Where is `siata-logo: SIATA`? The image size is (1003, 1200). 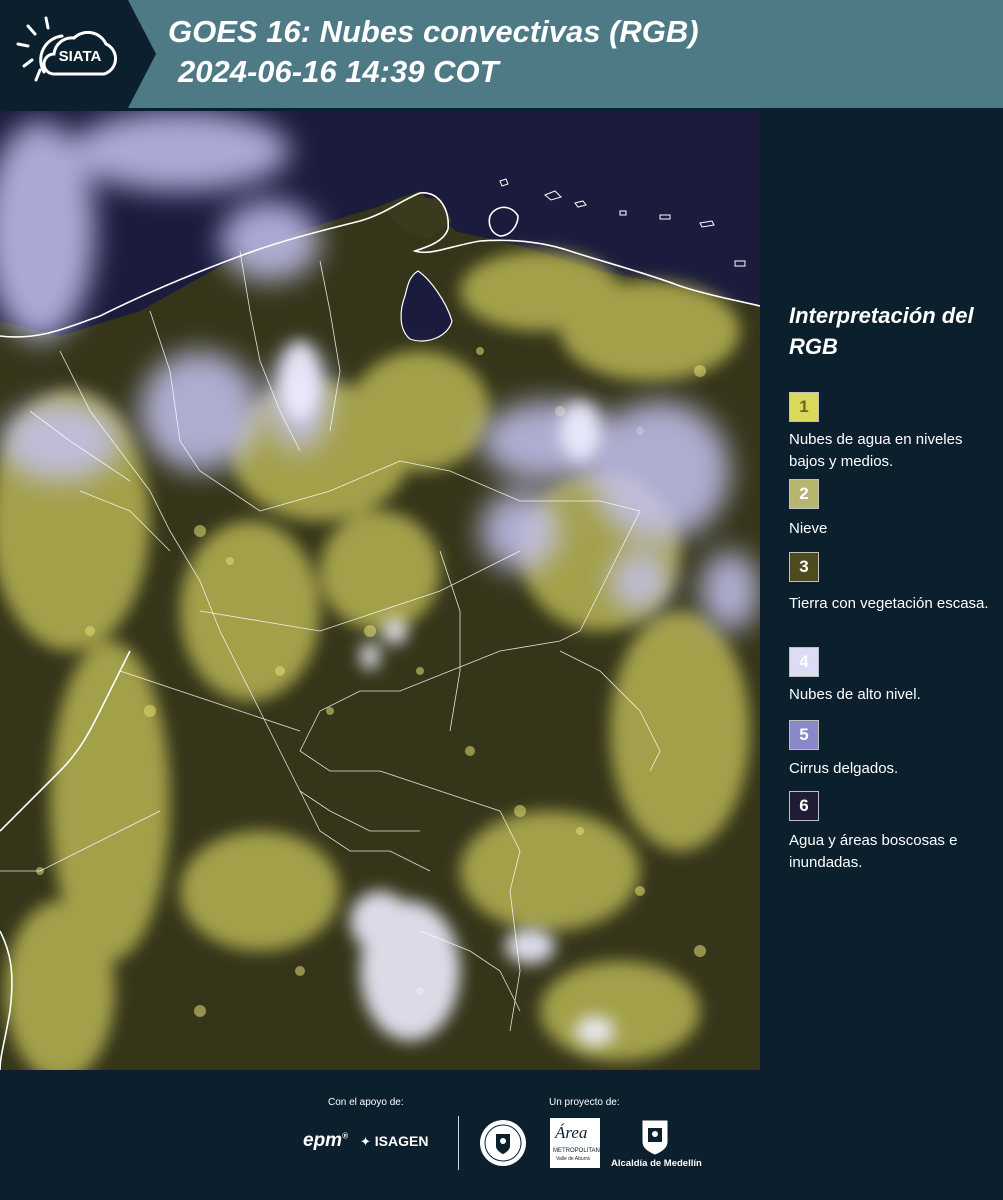 siata-logo: SIATA is located at coordinates (66, 49).